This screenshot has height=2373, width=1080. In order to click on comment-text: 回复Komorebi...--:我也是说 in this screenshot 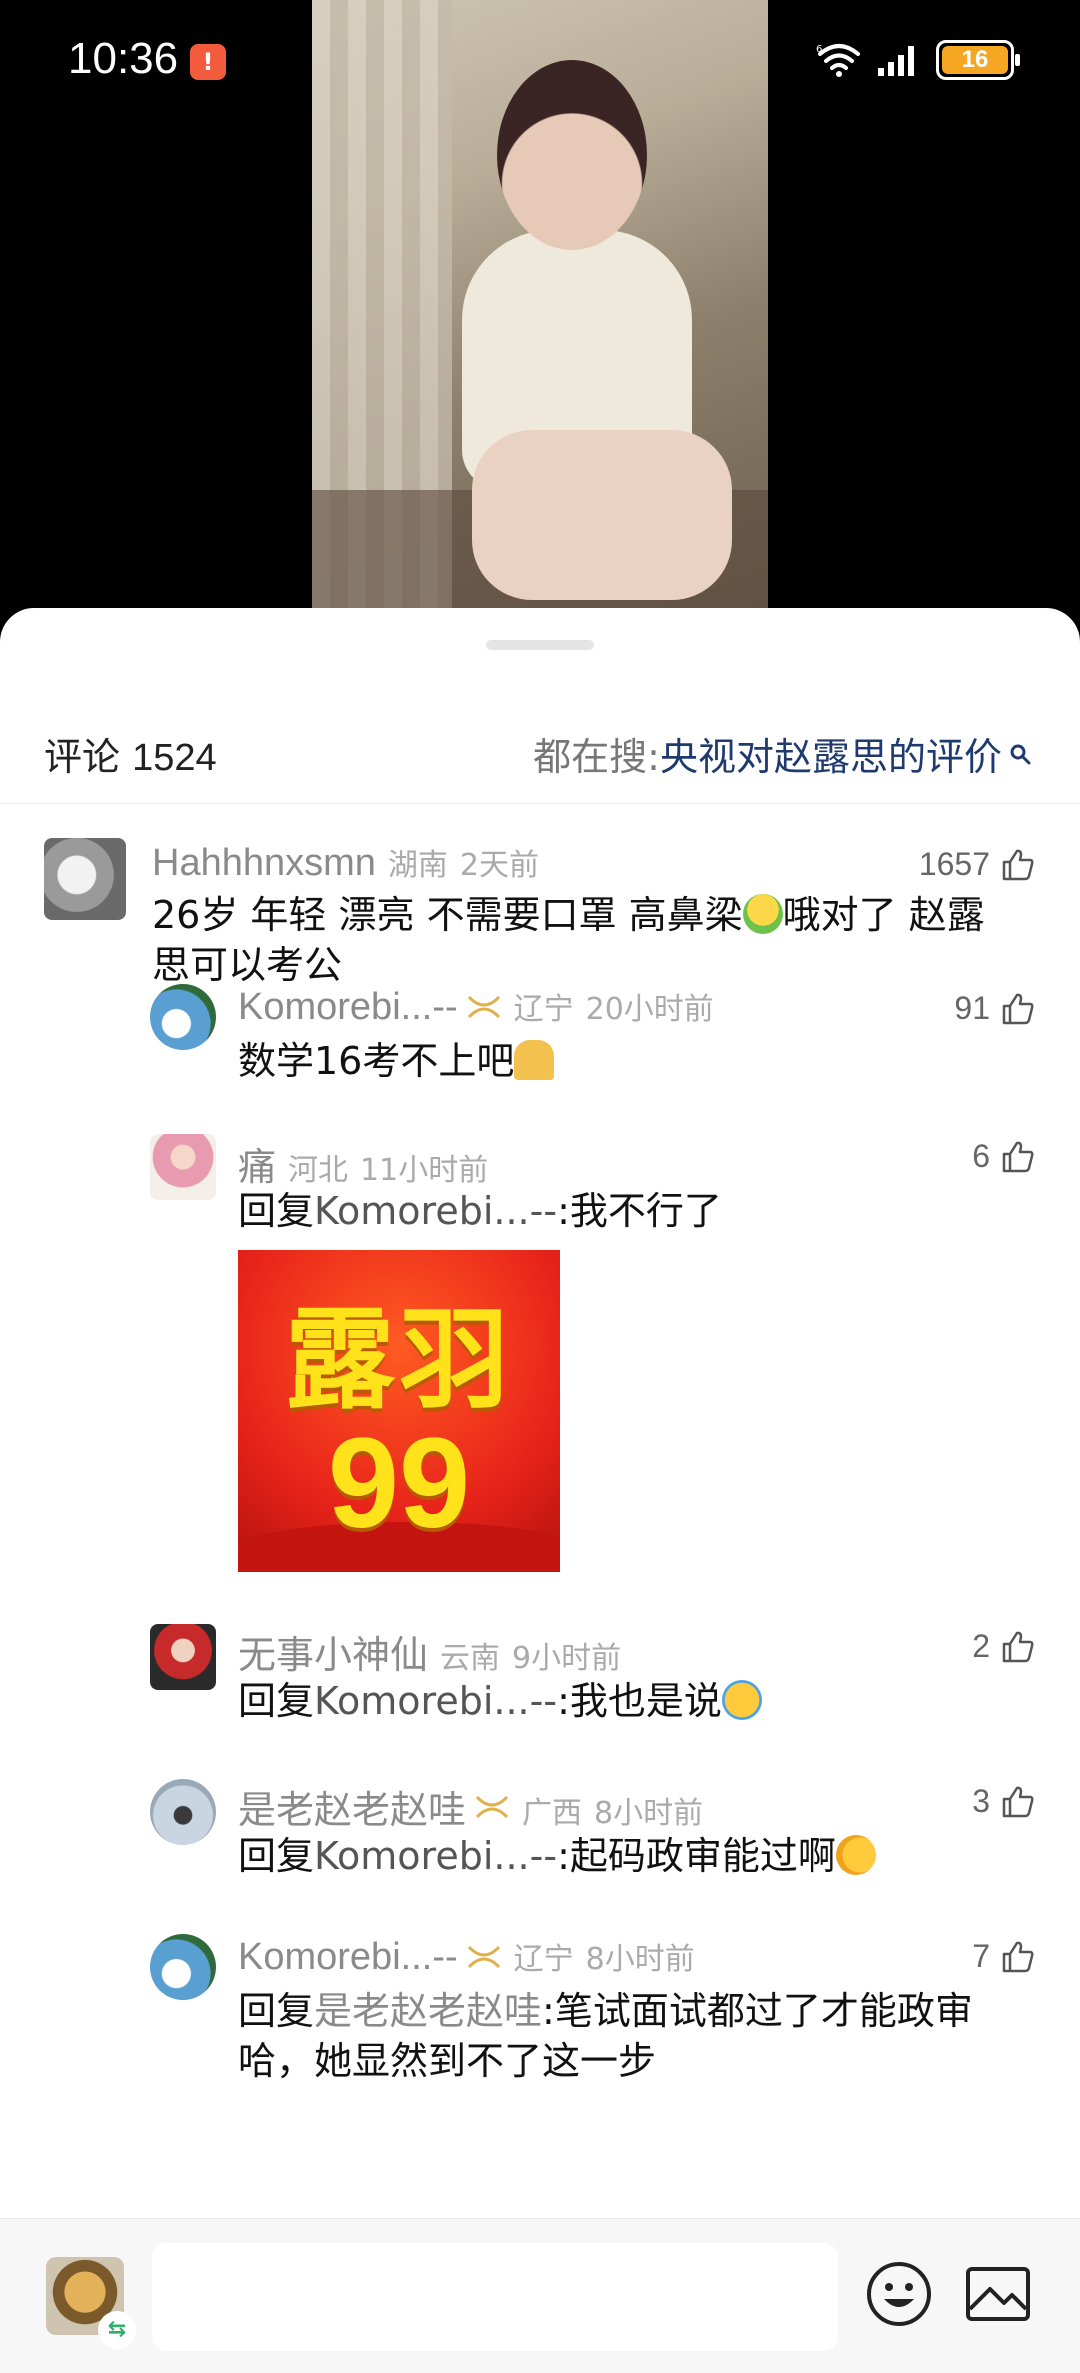, I will do `click(500, 1701)`.